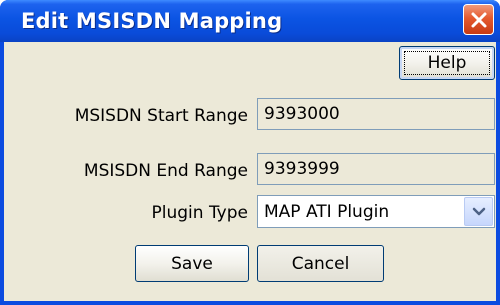 This screenshot has height=305, width=500. I want to click on start-range-label: MSISDN Start Range, so click(161, 116).